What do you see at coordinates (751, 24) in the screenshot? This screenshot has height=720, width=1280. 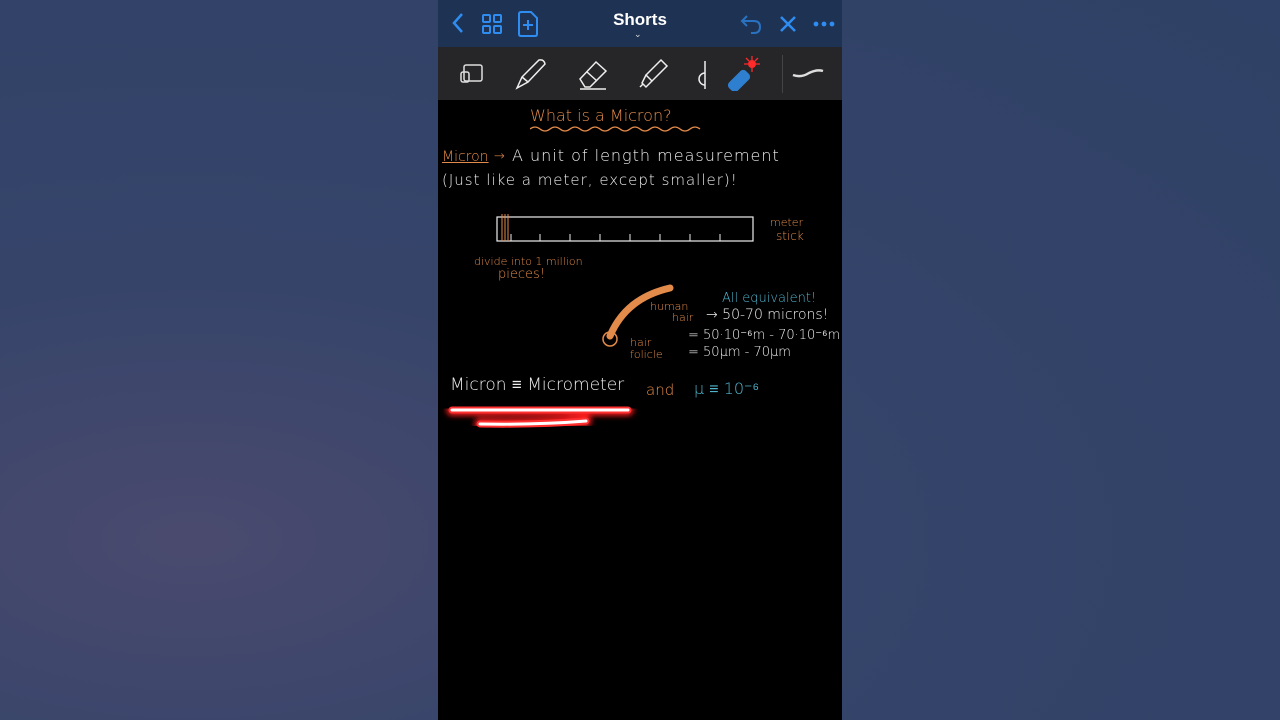 I see `undo-icon` at bounding box center [751, 24].